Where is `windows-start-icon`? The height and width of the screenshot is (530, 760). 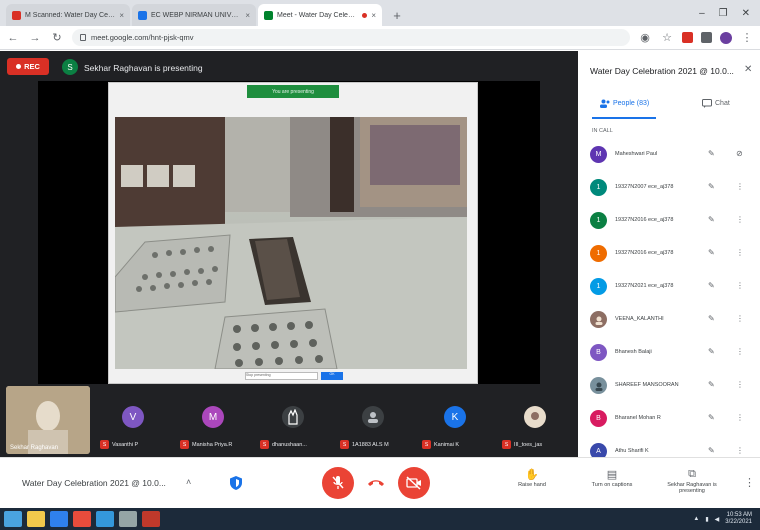 windows-start-icon is located at coordinates (13, 519).